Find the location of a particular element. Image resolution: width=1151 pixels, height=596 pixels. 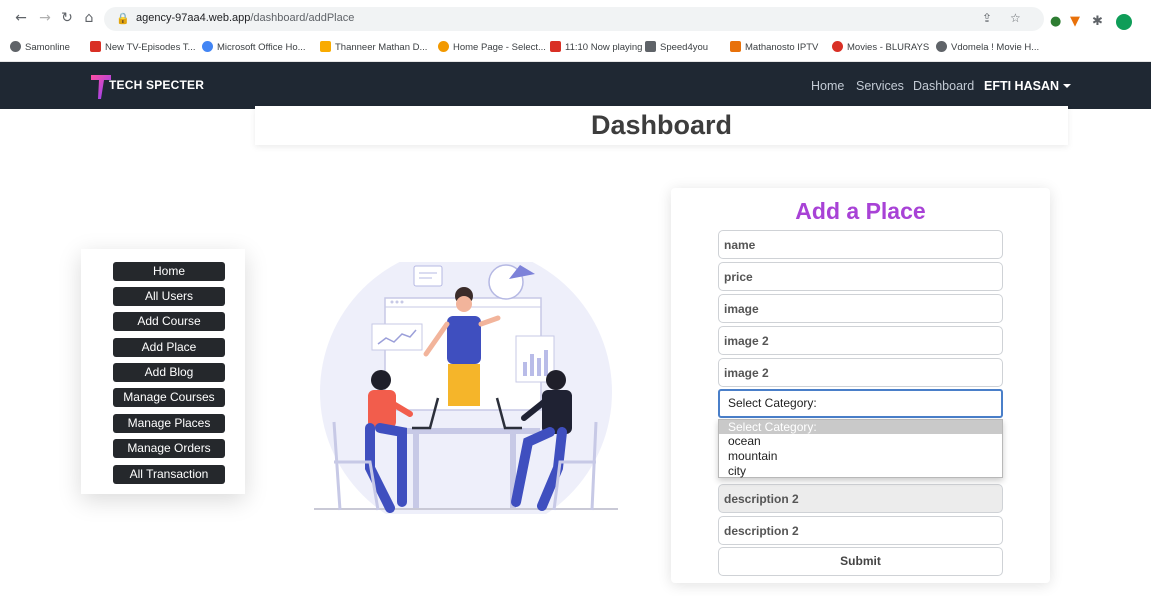

category-option-city: city is located at coordinates (860, 471).